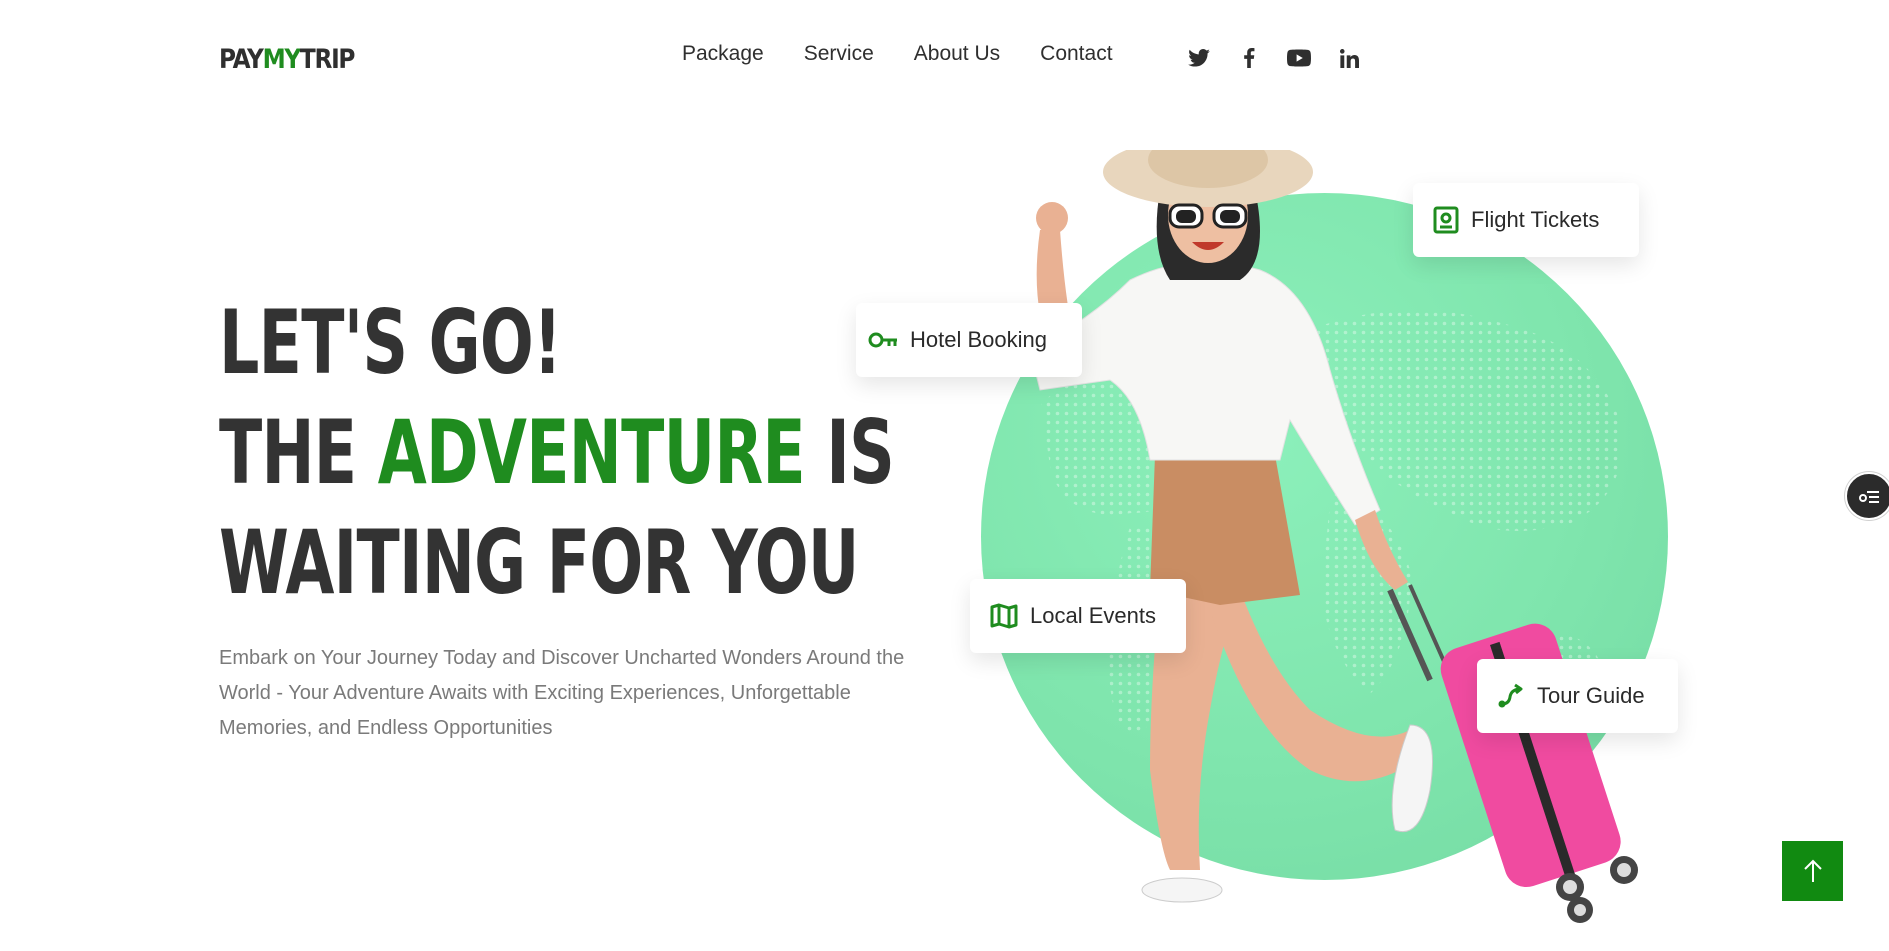 This screenshot has height=951, width=1889. I want to click on nav-link-service: Service, so click(839, 54).